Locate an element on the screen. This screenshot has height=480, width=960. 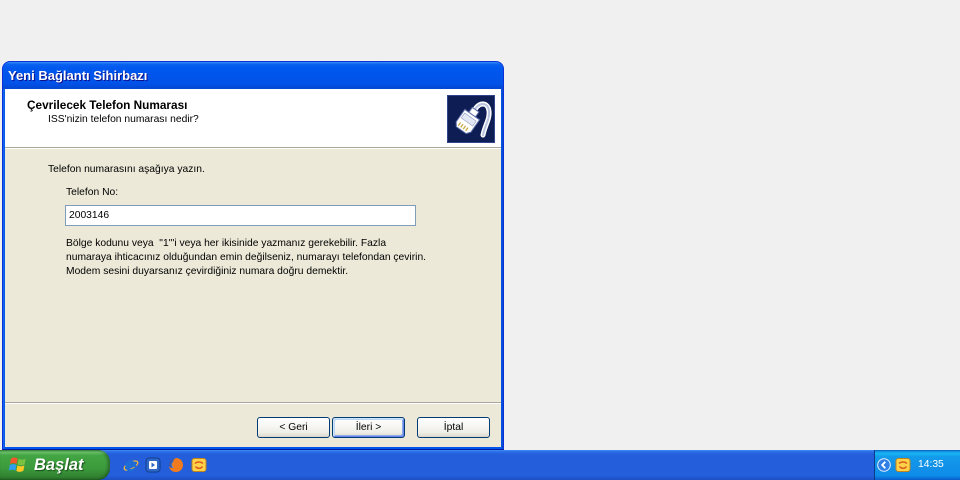
firefox-icon is located at coordinates (176, 465).